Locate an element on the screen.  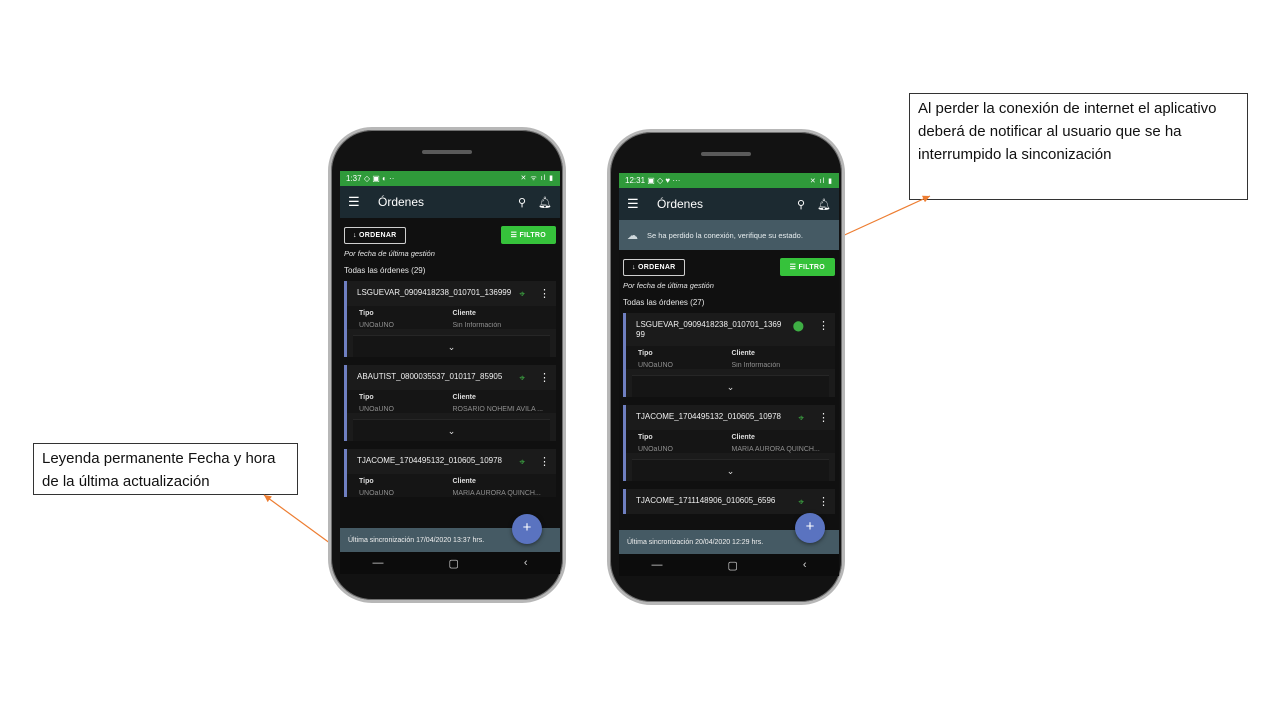
plus-icon: + is located at coordinates (527, 527).